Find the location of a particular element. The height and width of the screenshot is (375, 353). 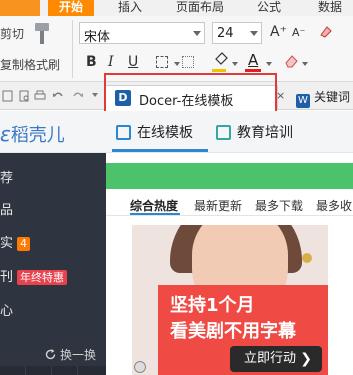

merge-cells-icon is located at coordinates (188, 62).